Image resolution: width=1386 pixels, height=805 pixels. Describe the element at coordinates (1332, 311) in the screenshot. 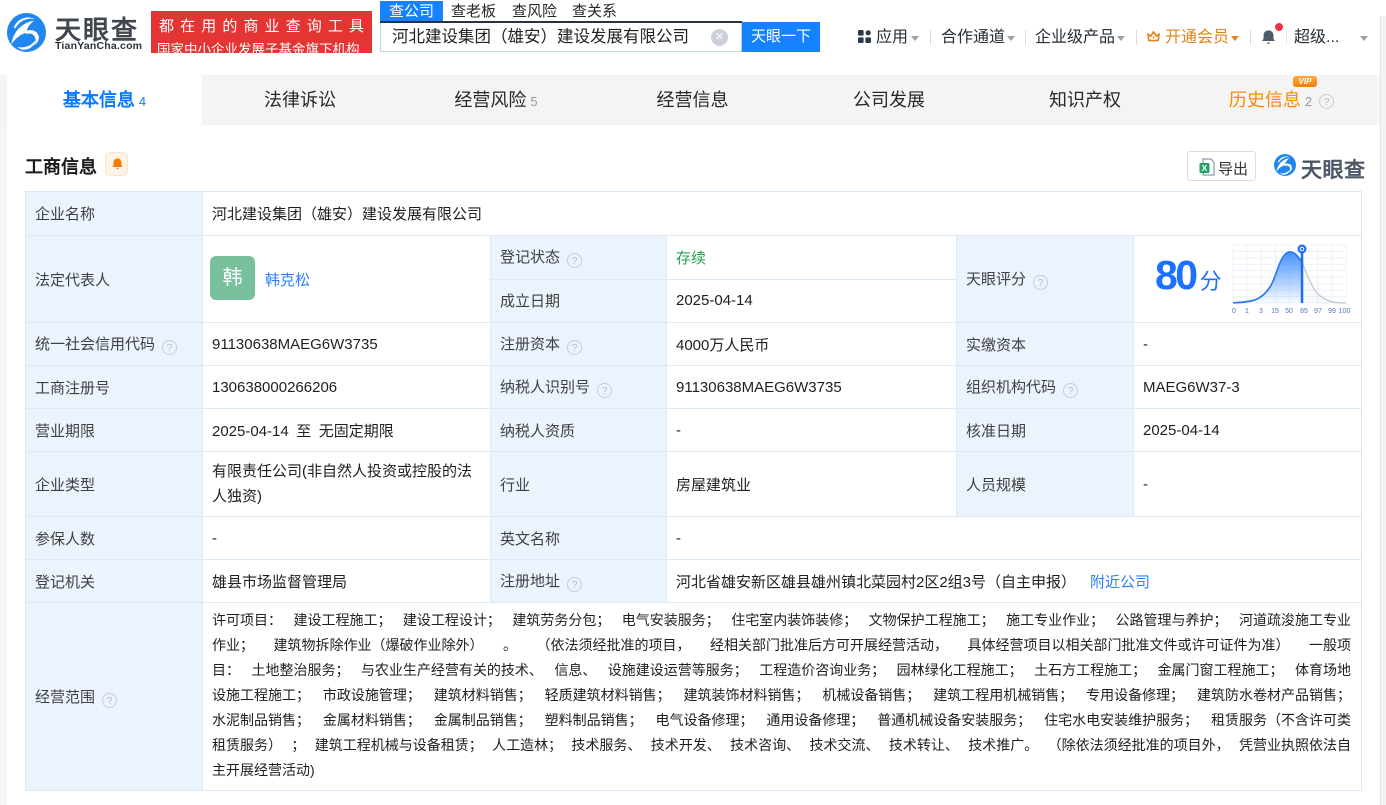

I see `svg-text: 99` at that location.